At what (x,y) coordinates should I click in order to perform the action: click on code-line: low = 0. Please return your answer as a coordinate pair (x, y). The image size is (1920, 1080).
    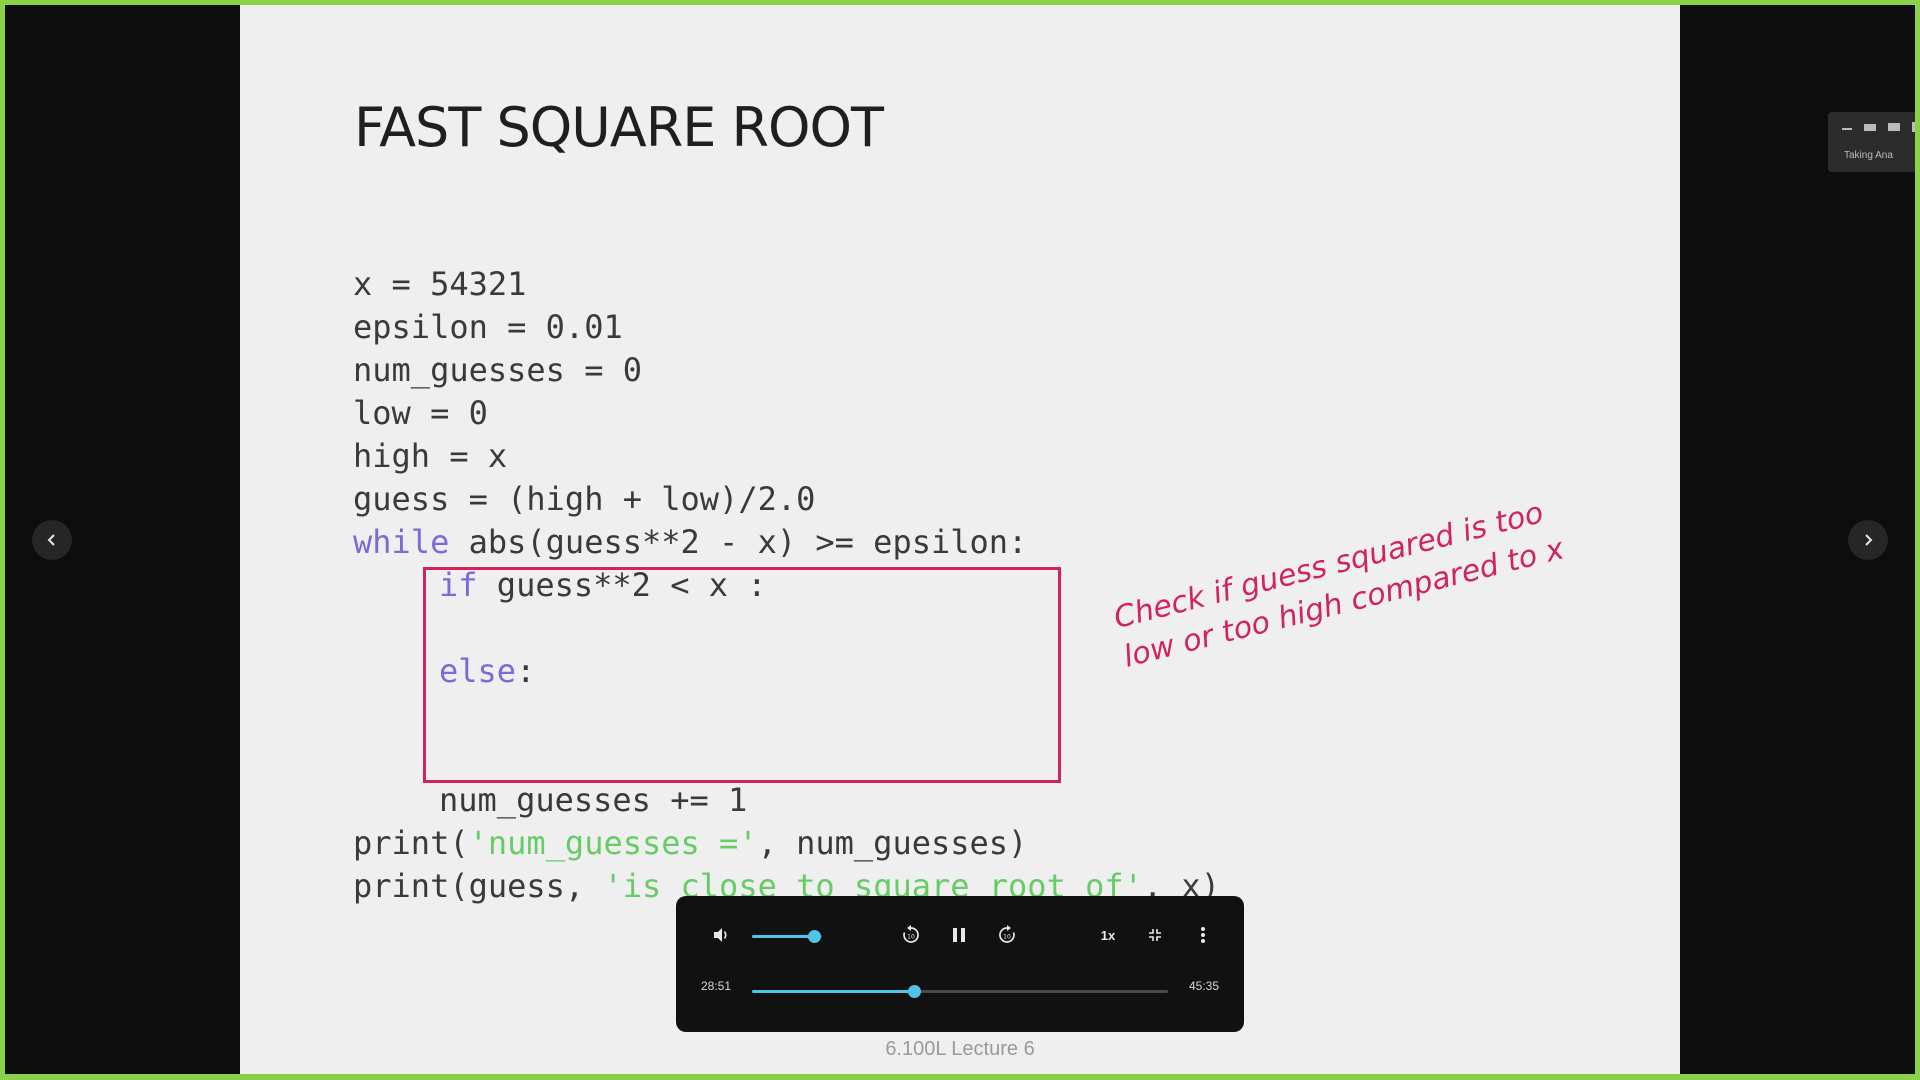
    Looking at the image, I should click on (420, 413).